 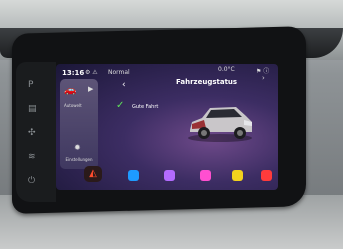 I want to click on gear-icon: ✹, so click(x=77, y=147).